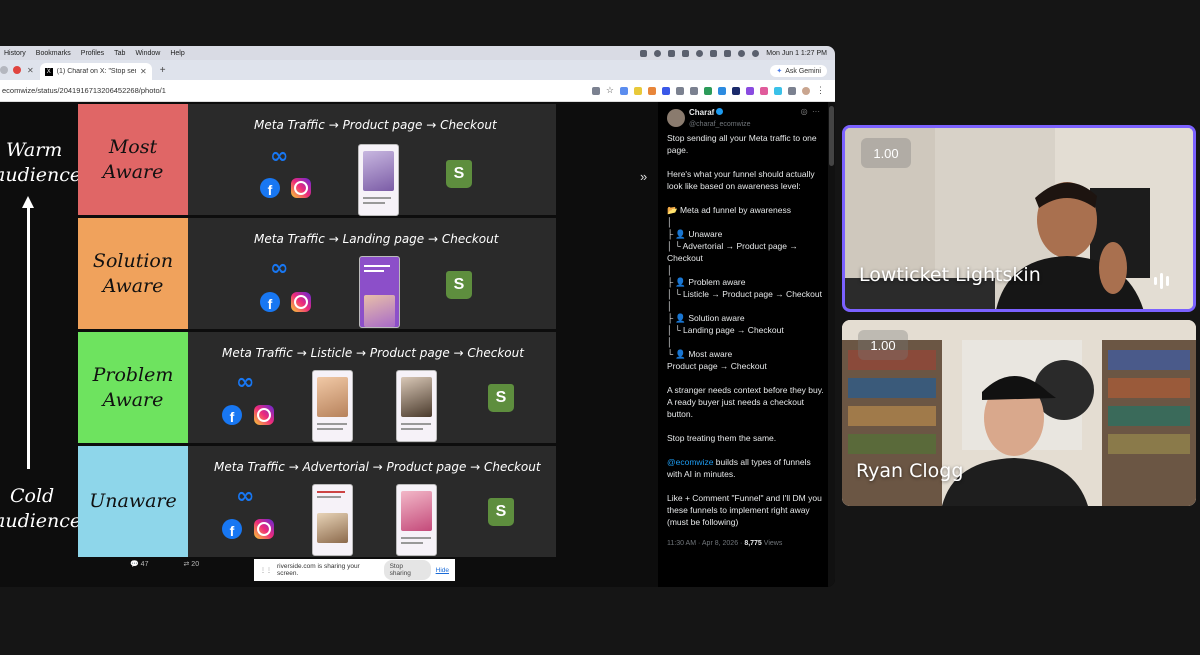  I want to click on star-icon: ☆, so click(610, 90).